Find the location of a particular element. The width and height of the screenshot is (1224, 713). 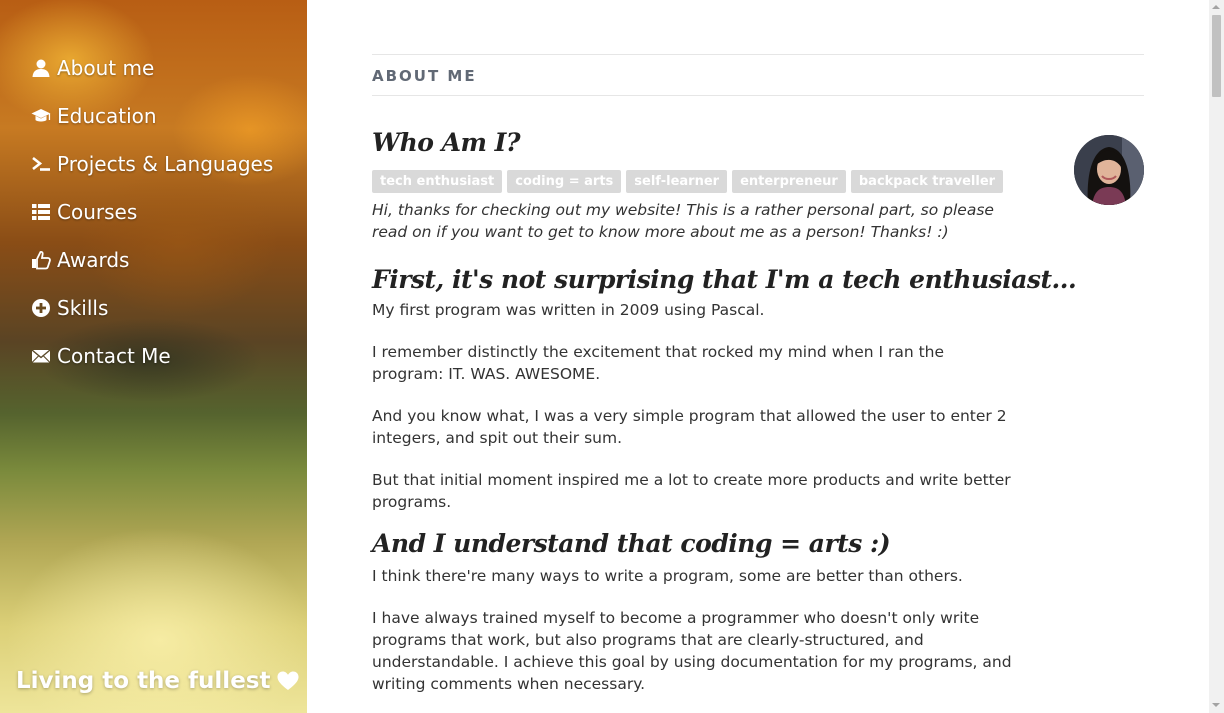

tag: tech enthusiast is located at coordinates (437, 181).